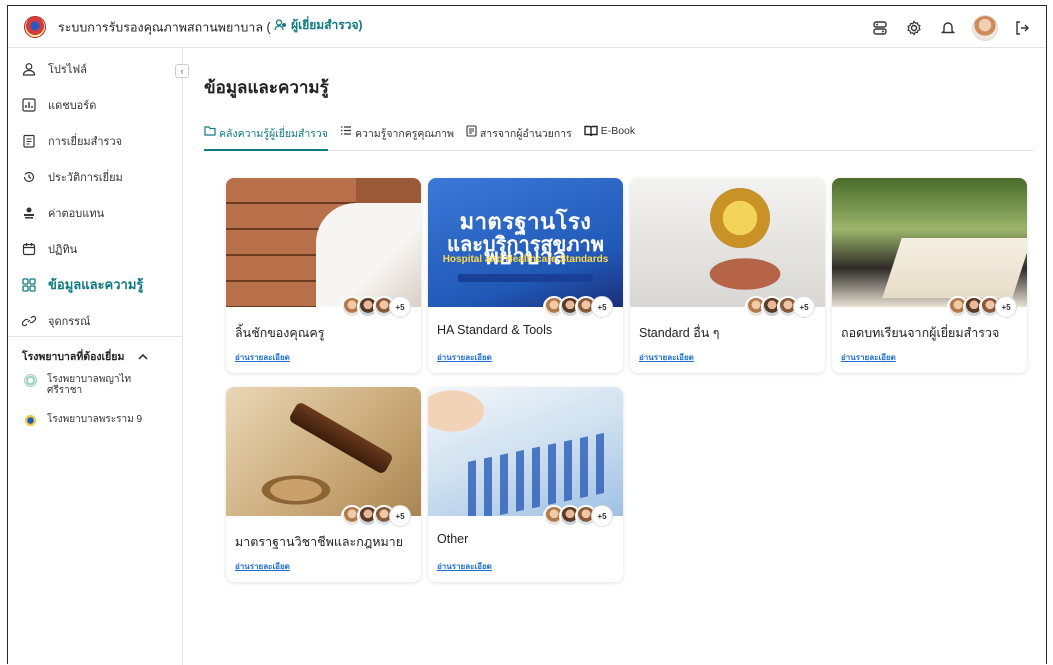  What do you see at coordinates (73, 357) in the screenshot?
I see `hospital-section-title: โรงพยาบาลที่ต้องเยี่ยม` at bounding box center [73, 357].